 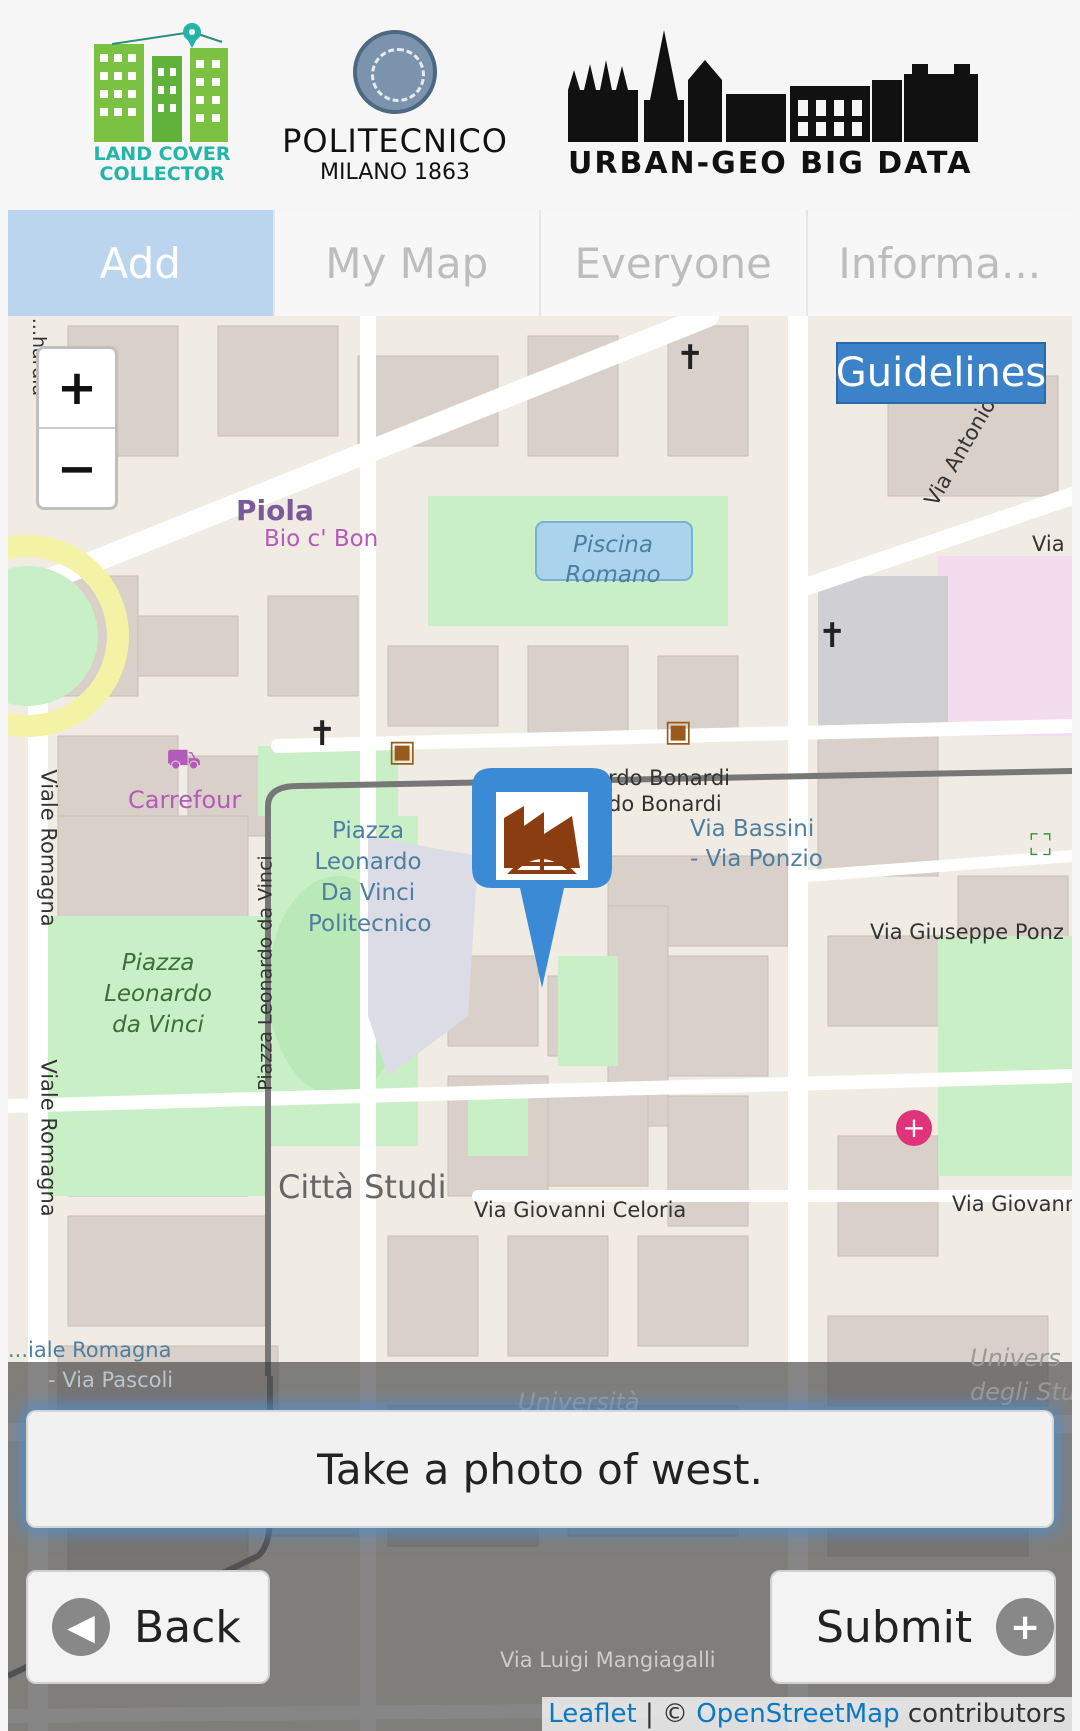 What do you see at coordinates (77, 389) in the screenshot?
I see `zoom-in-button: +` at bounding box center [77, 389].